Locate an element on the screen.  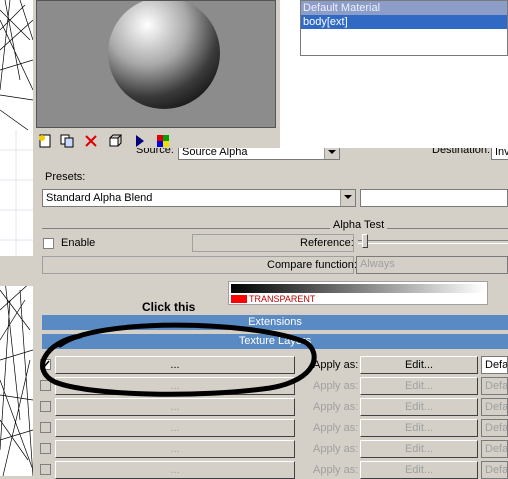
material-item-body: body[ext] is located at coordinates (404, 22).